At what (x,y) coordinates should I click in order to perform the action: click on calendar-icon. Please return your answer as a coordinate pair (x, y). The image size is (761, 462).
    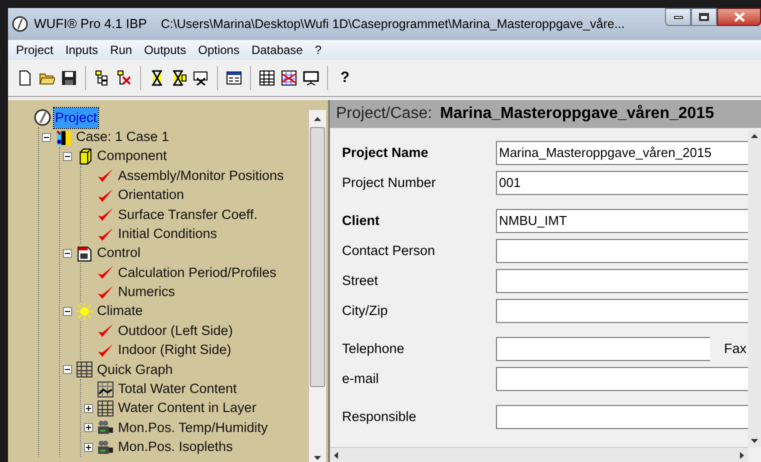
    Looking at the image, I should click on (84, 253).